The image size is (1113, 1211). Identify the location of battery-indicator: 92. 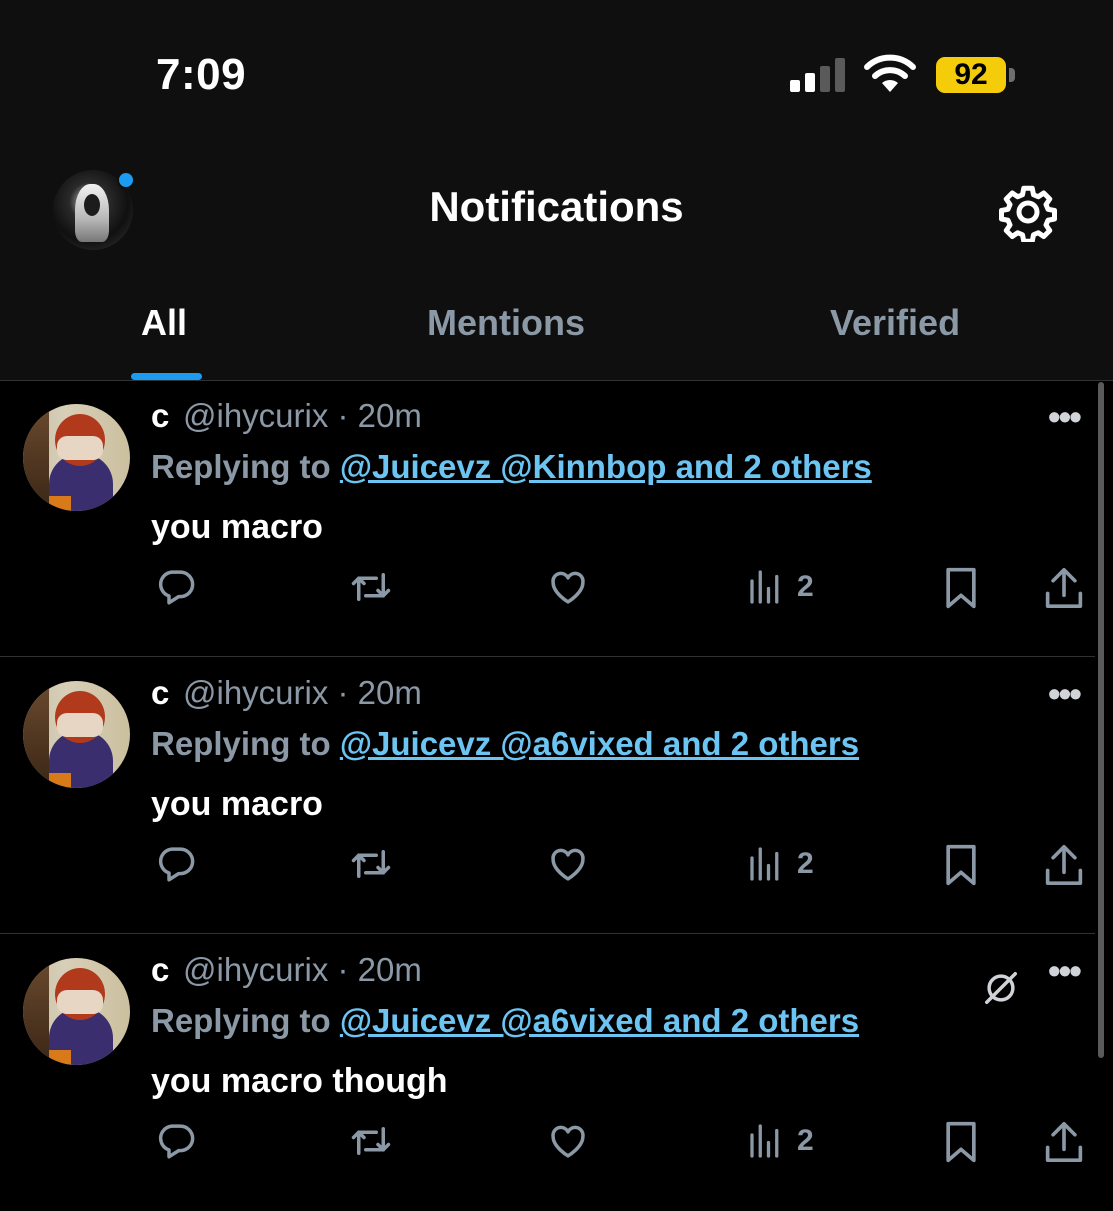
(971, 75).